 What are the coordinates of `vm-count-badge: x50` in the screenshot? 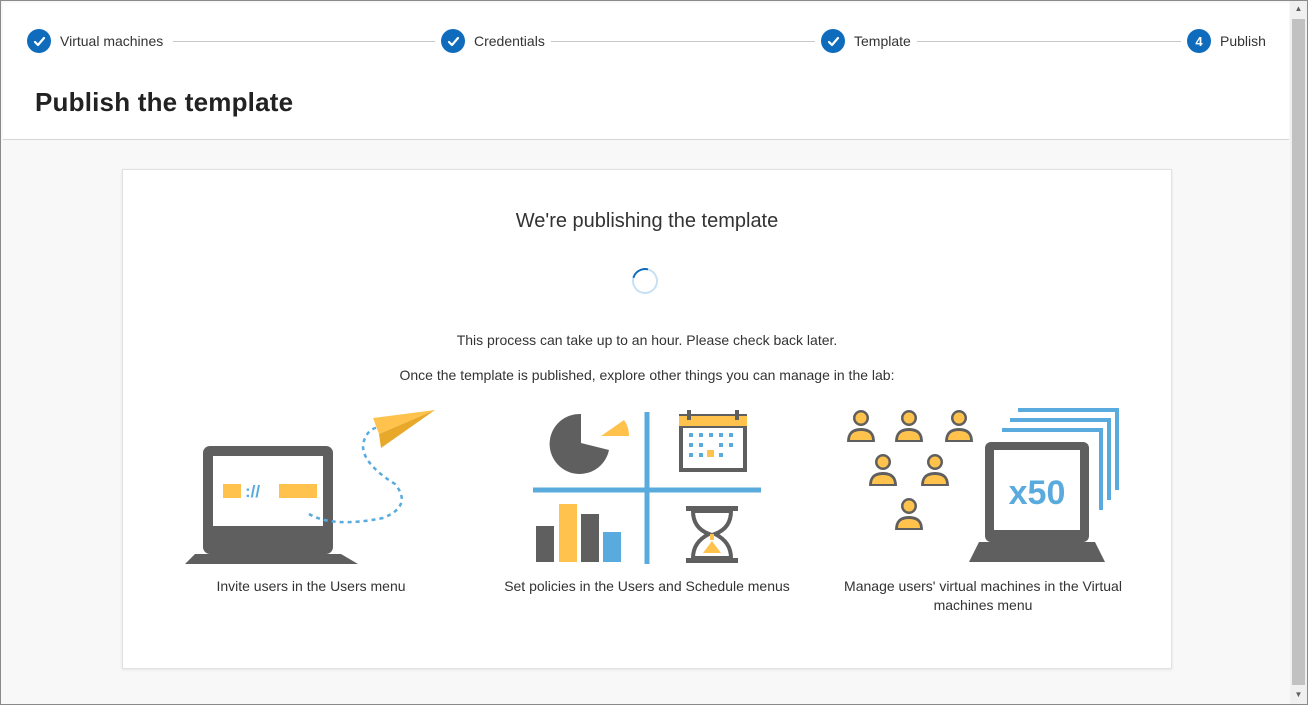 It's located at (1037, 493).